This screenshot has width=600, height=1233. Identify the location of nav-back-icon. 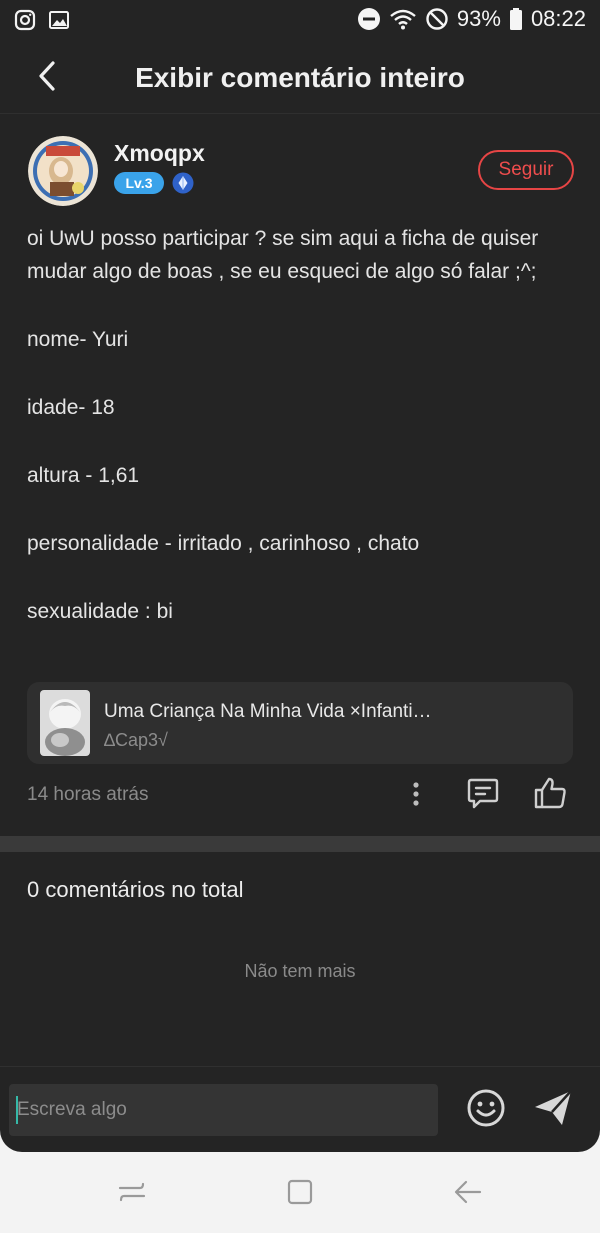
(468, 1192).